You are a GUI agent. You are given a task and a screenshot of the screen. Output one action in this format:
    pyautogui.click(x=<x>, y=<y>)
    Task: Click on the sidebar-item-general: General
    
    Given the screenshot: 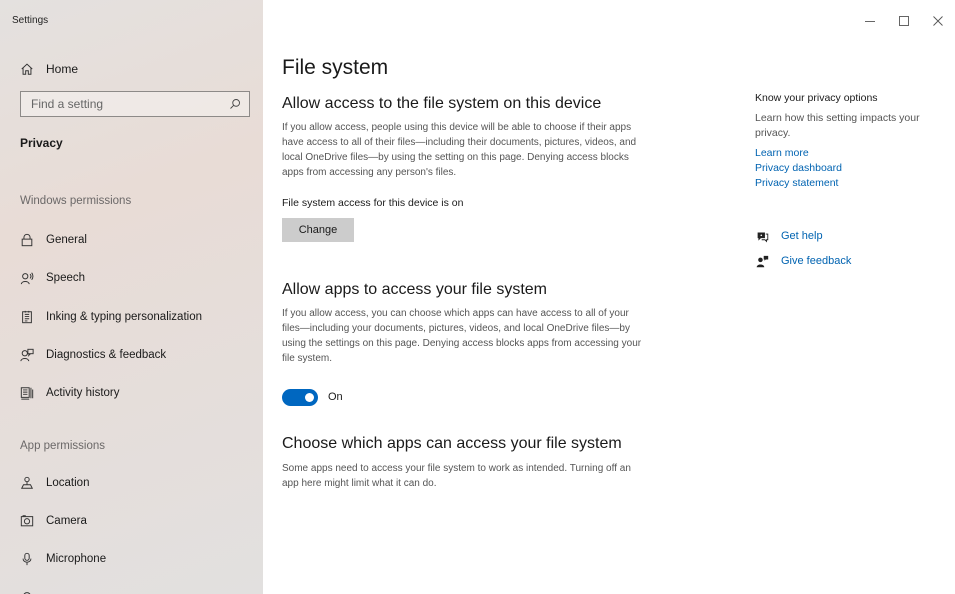 What is the action you would take?
    pyautogui.click(x=53, y=240)
    